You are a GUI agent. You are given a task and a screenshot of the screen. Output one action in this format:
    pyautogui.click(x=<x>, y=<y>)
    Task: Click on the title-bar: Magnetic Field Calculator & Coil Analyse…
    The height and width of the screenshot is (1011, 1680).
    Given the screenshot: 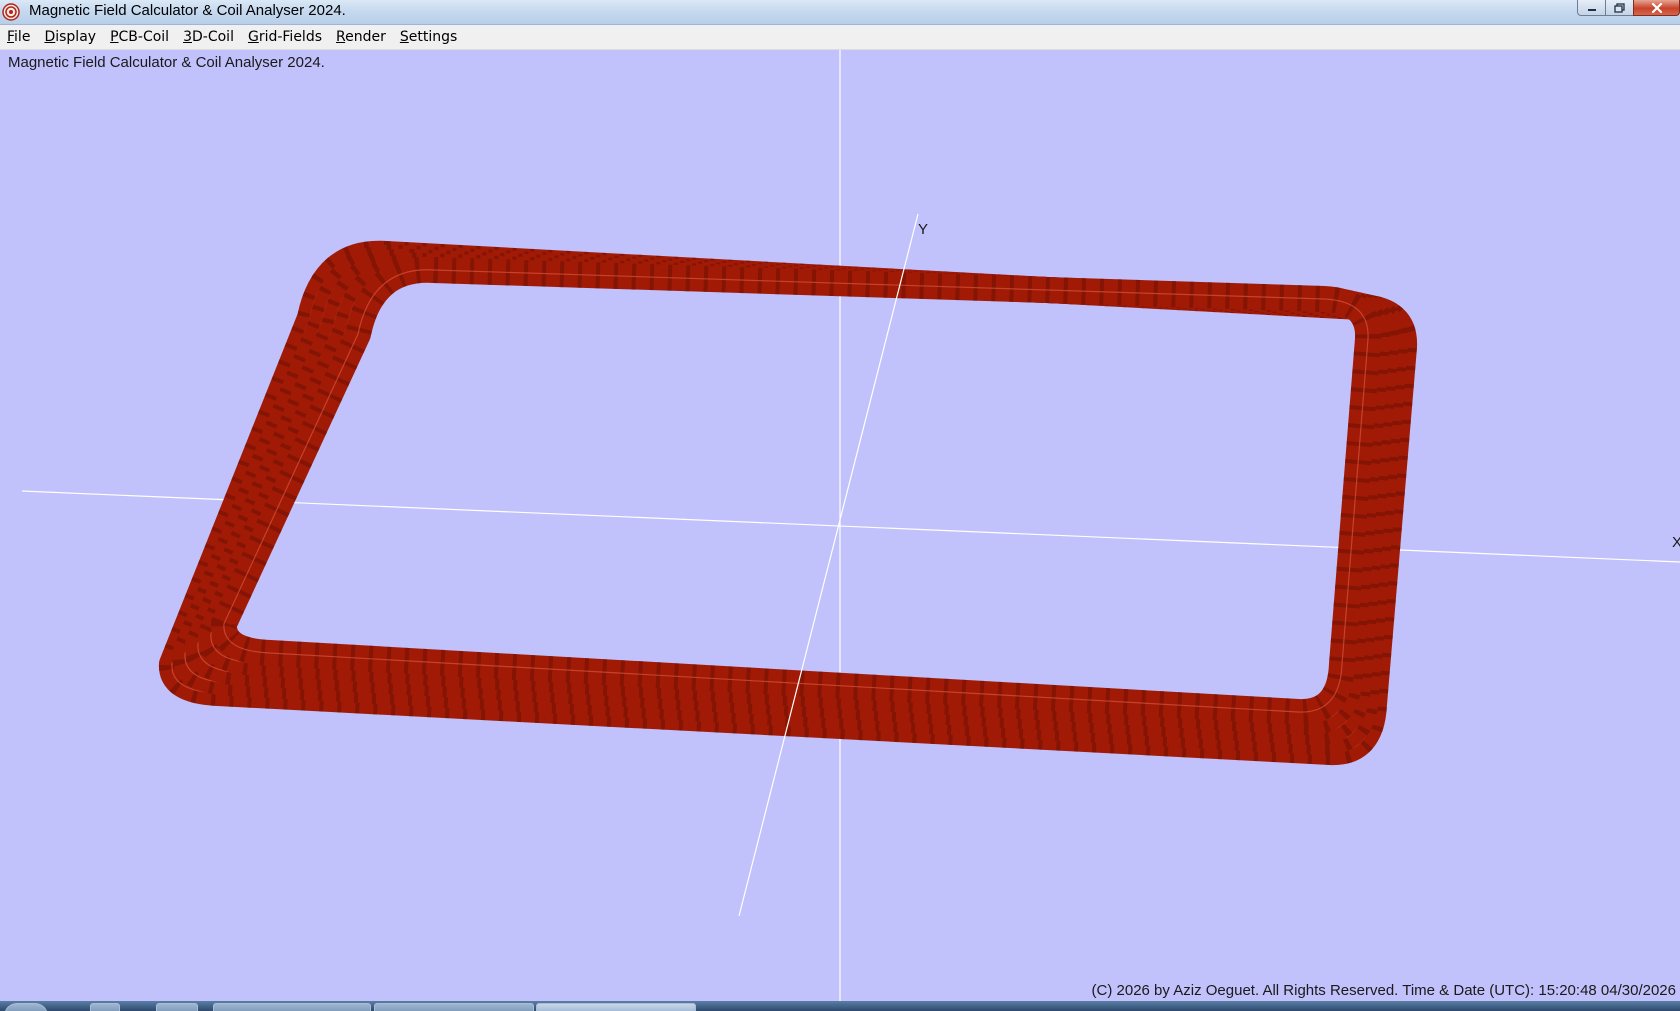 What is the action you would take?
    pyautogui.click(x=840, y=12)
    